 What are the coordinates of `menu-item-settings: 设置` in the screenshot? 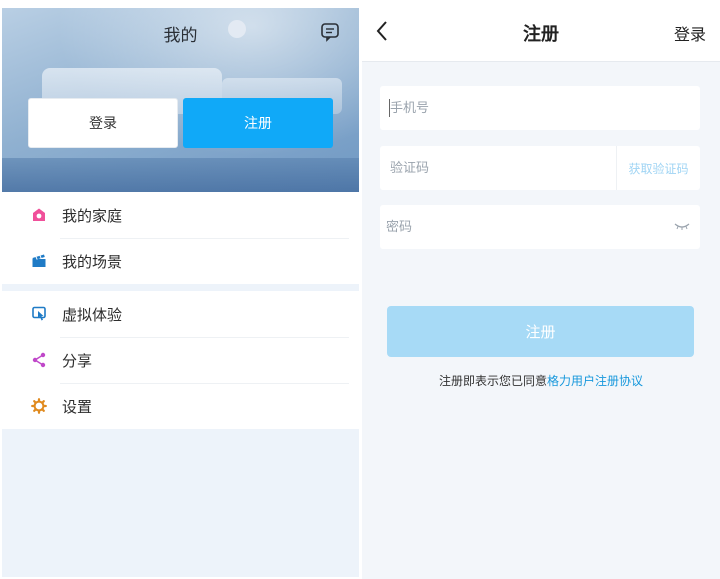 It's located at (180, 406).